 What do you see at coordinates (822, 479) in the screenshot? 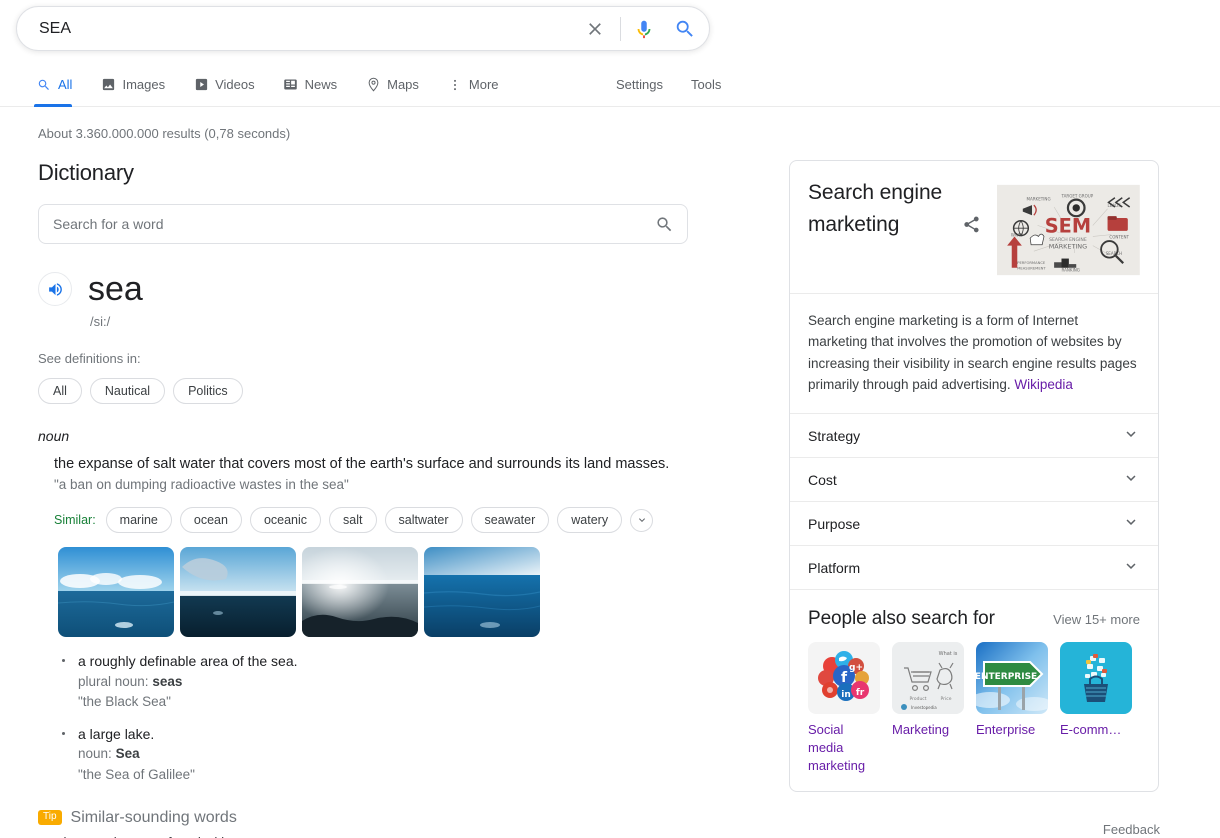
I see `accordion-label: Cost` at bounding box center [822, 479].